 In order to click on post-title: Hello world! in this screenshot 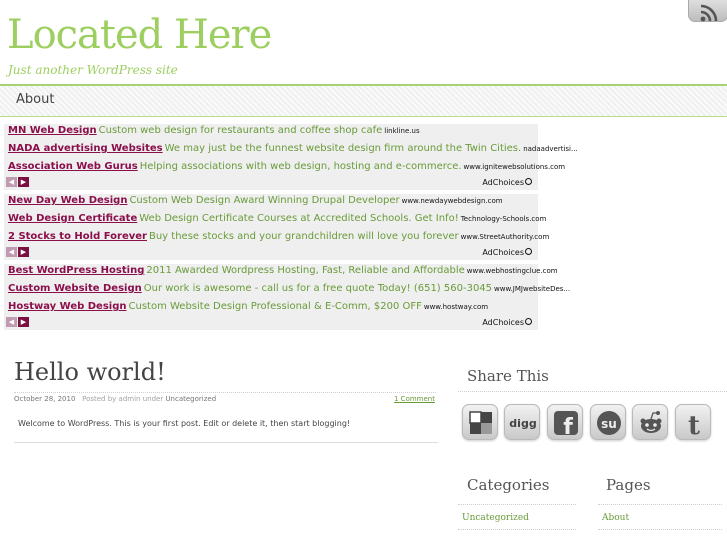, I will do `click(90, 372)`.